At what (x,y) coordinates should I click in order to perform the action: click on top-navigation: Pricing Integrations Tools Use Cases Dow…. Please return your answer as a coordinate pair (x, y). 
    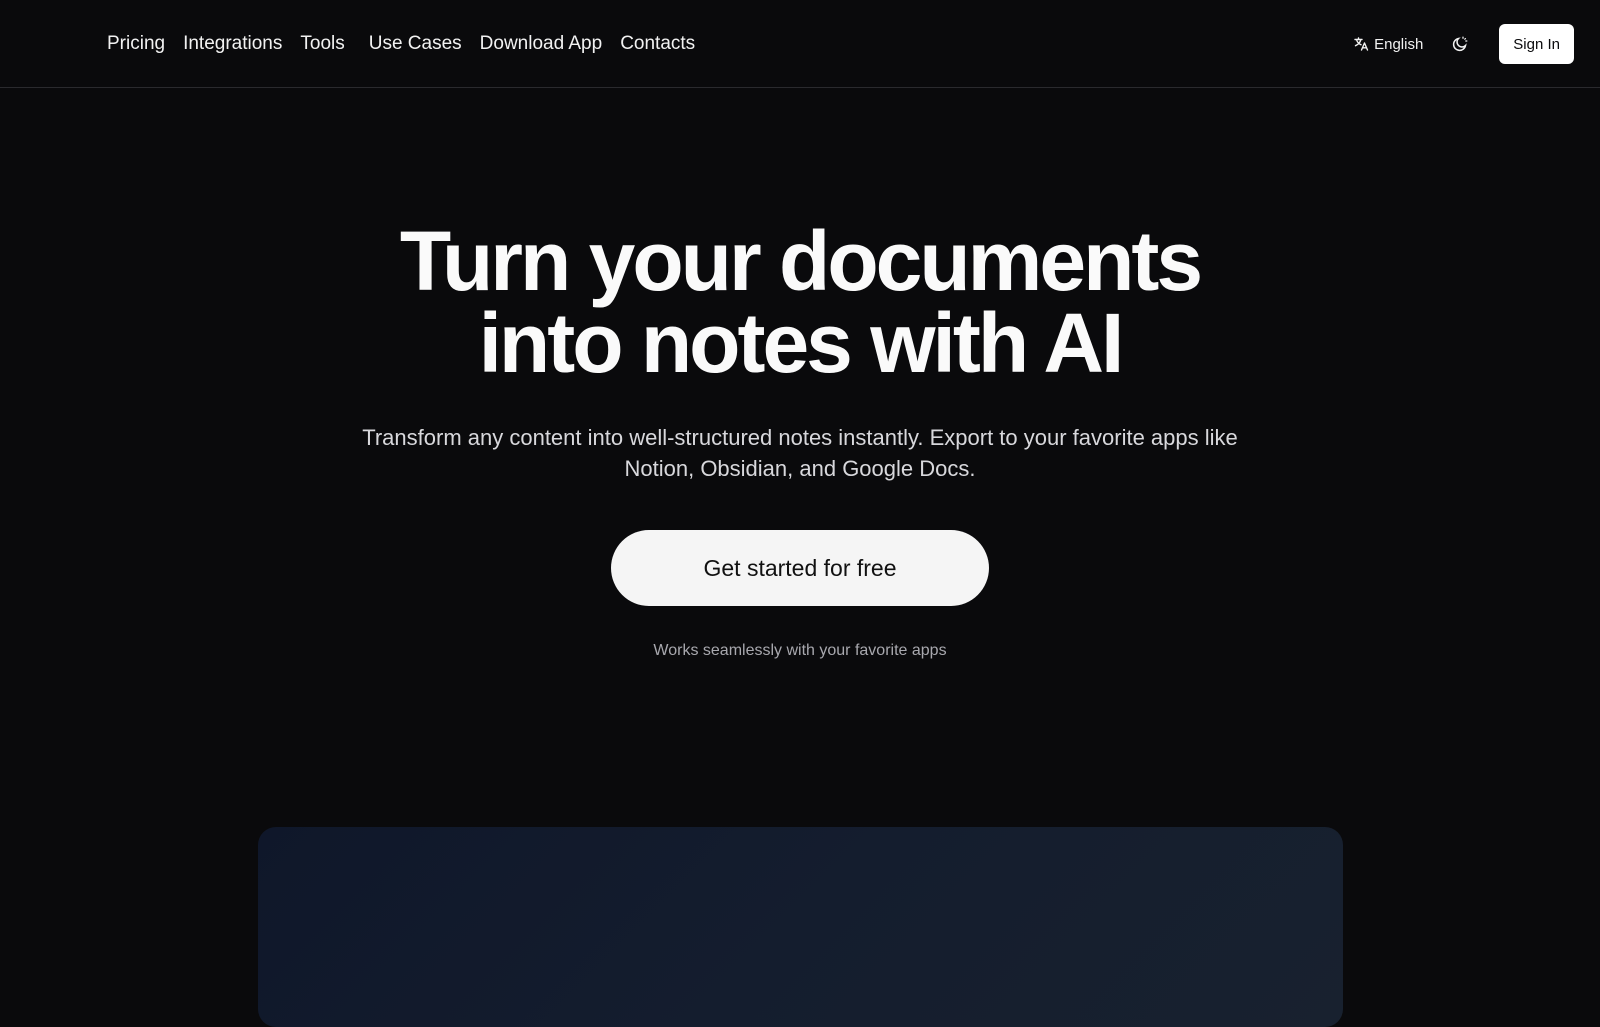
    Looking at the image, I should click on (800, 44).